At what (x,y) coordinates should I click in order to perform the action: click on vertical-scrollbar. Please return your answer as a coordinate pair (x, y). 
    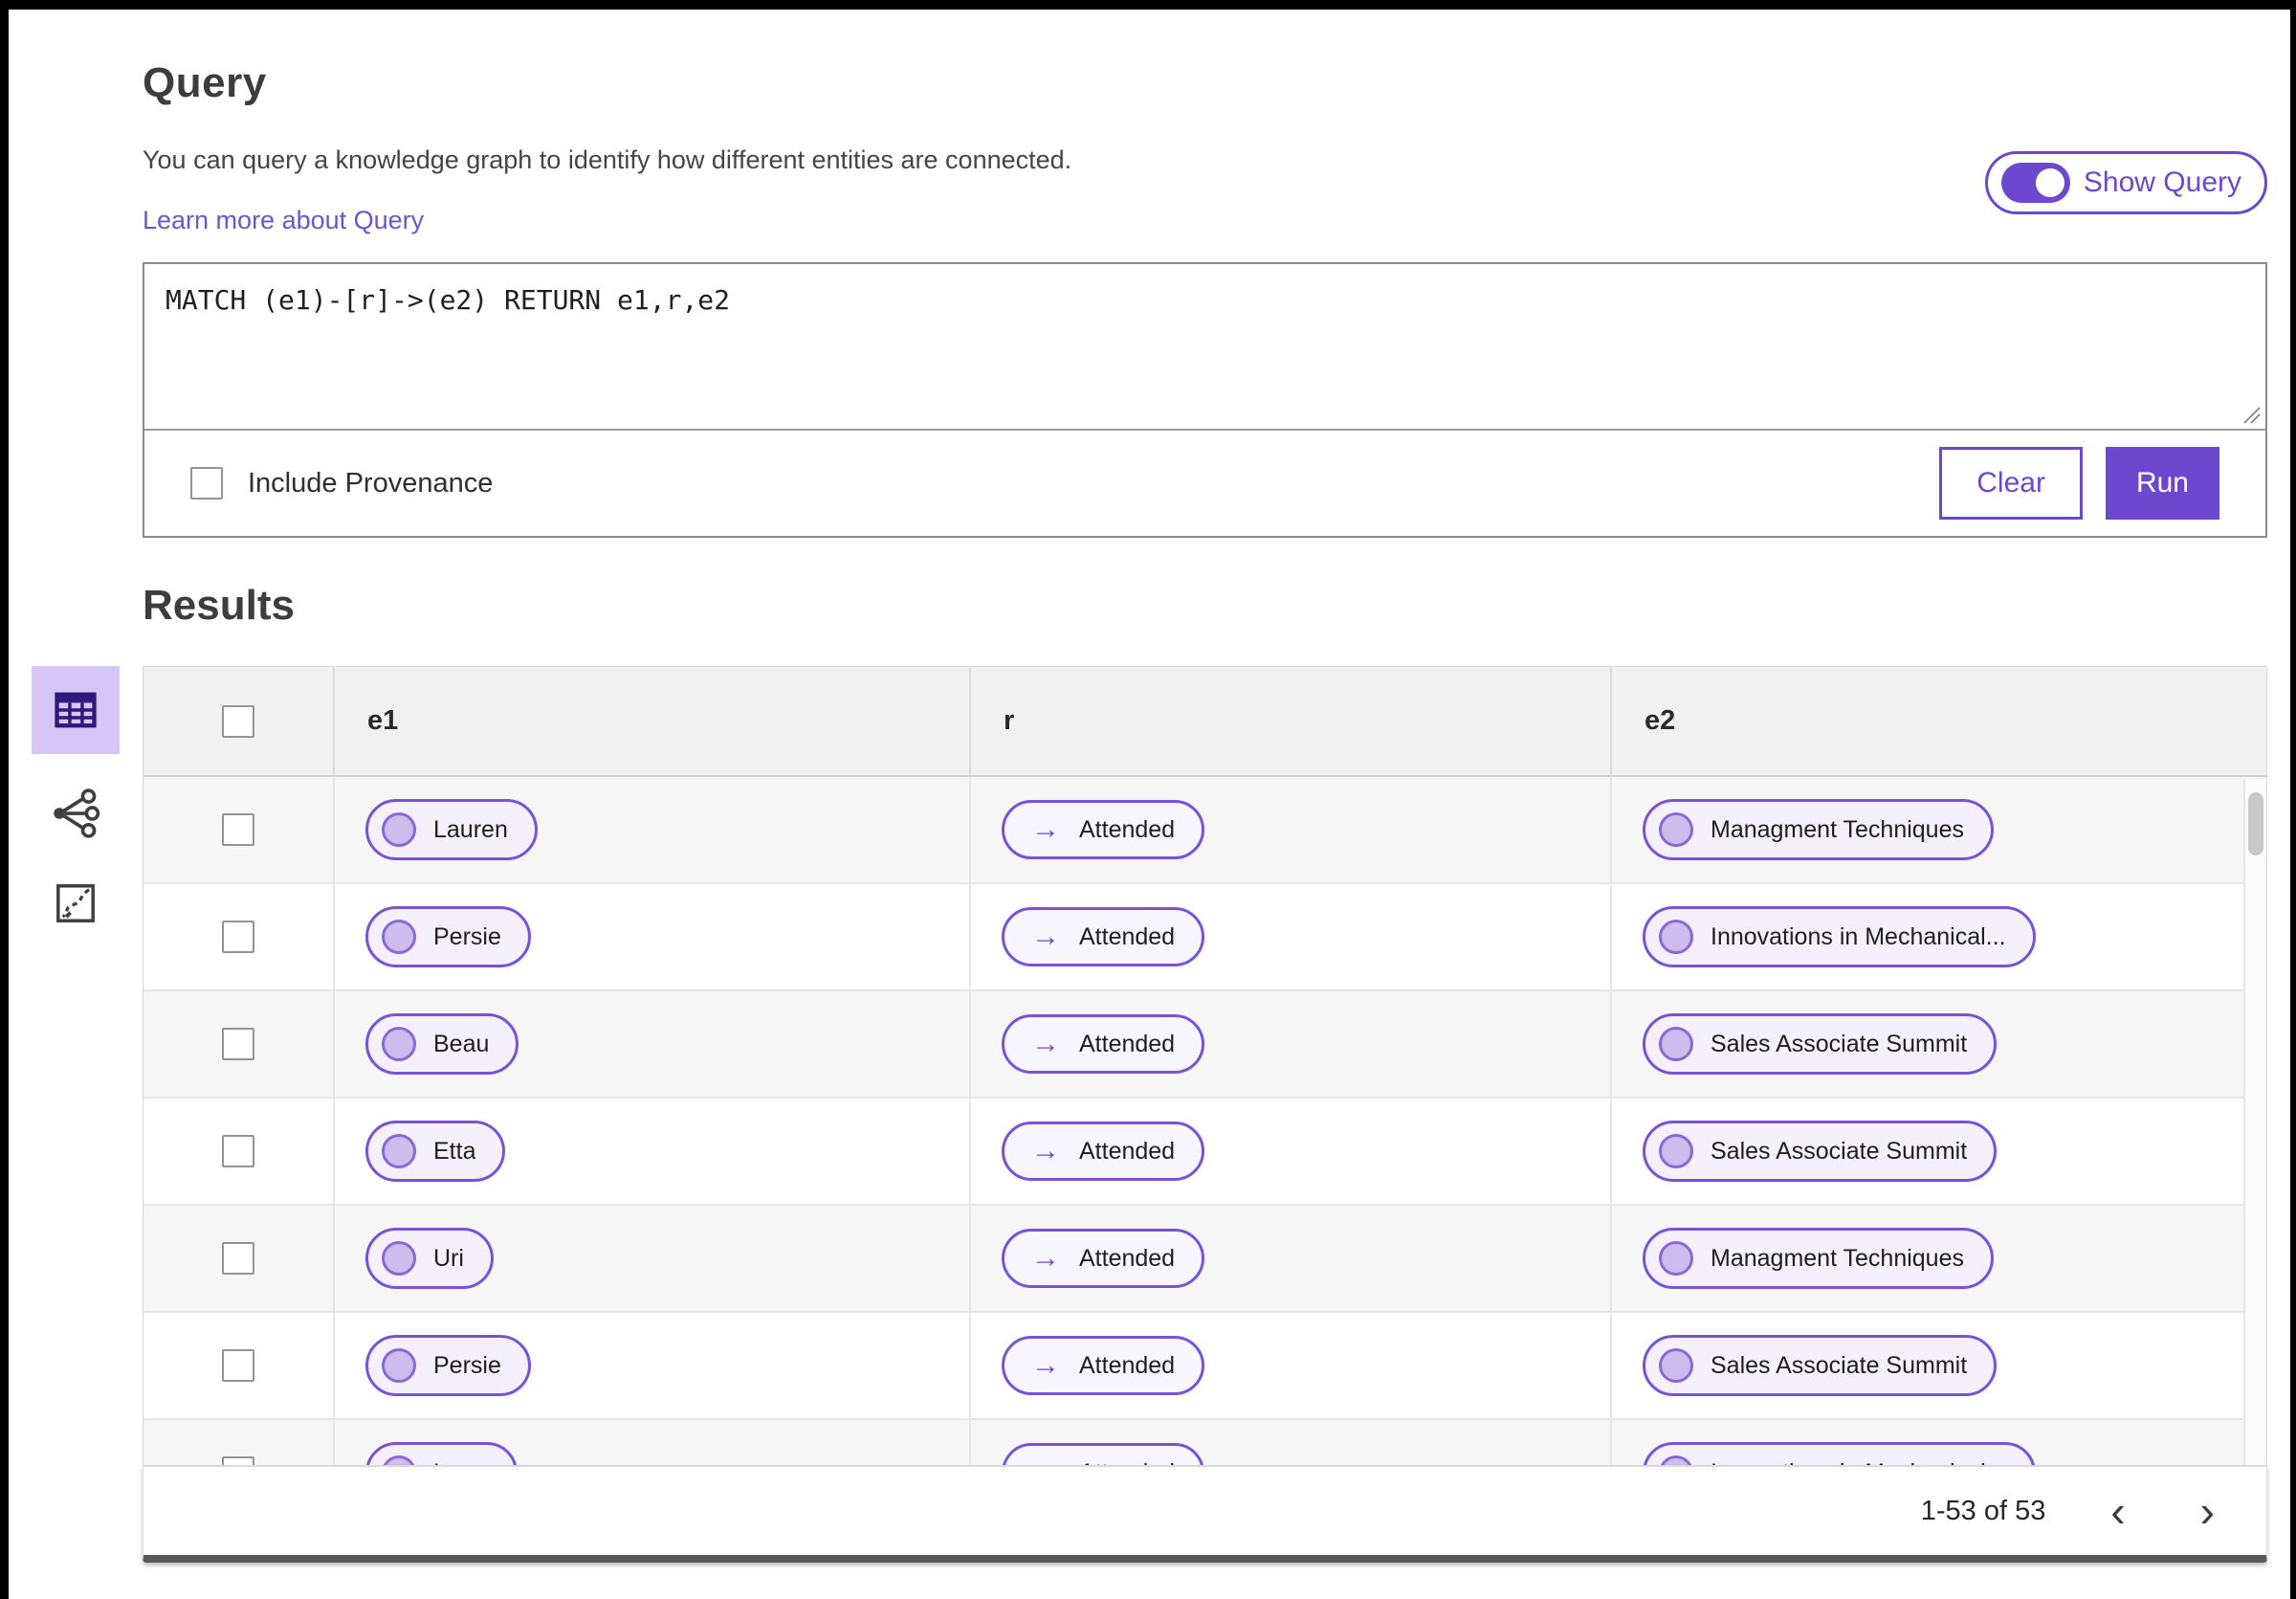
    Looking at the image, I should click on (2255, 1122).